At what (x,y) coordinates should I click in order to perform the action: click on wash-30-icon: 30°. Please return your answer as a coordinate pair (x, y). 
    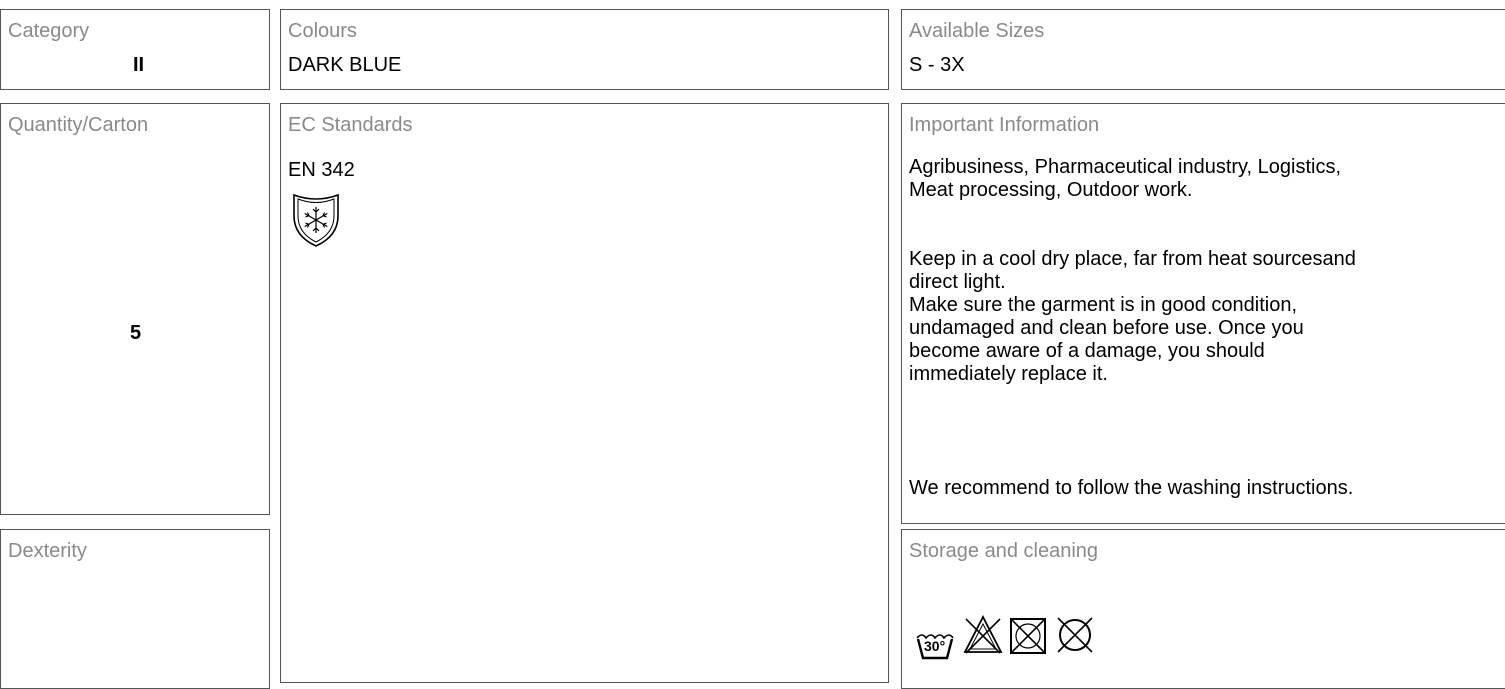
    Looking at the image, I should click on (935, 644).